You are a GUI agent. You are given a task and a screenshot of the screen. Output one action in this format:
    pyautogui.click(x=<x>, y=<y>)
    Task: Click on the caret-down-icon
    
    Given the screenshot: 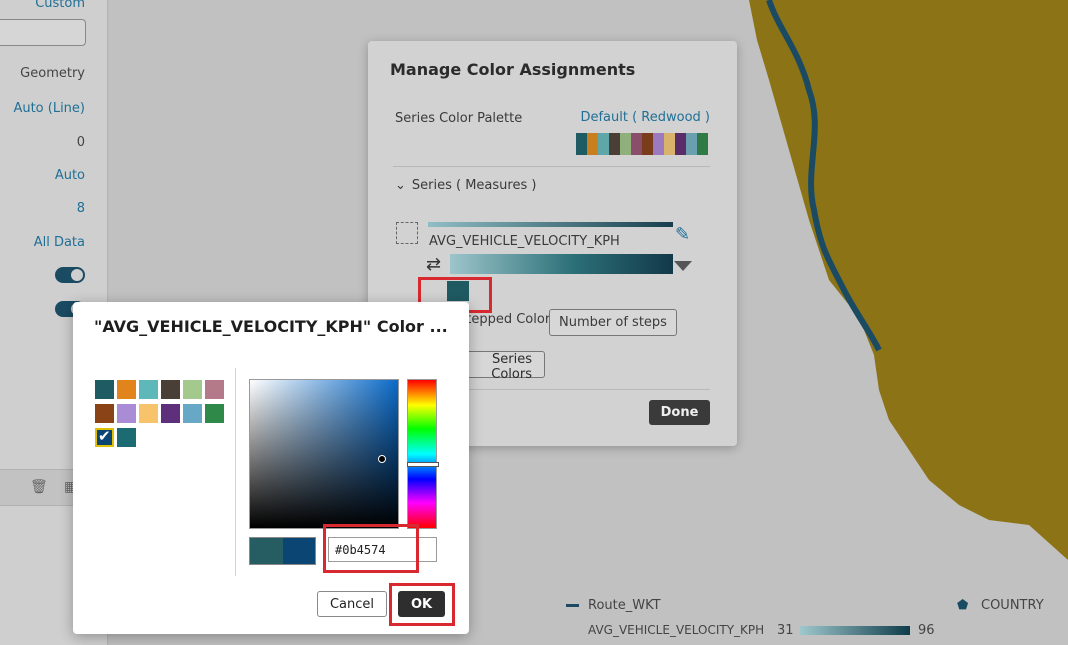 What is the action you would take?
    pyautogui.click(x=683, y=266)
    